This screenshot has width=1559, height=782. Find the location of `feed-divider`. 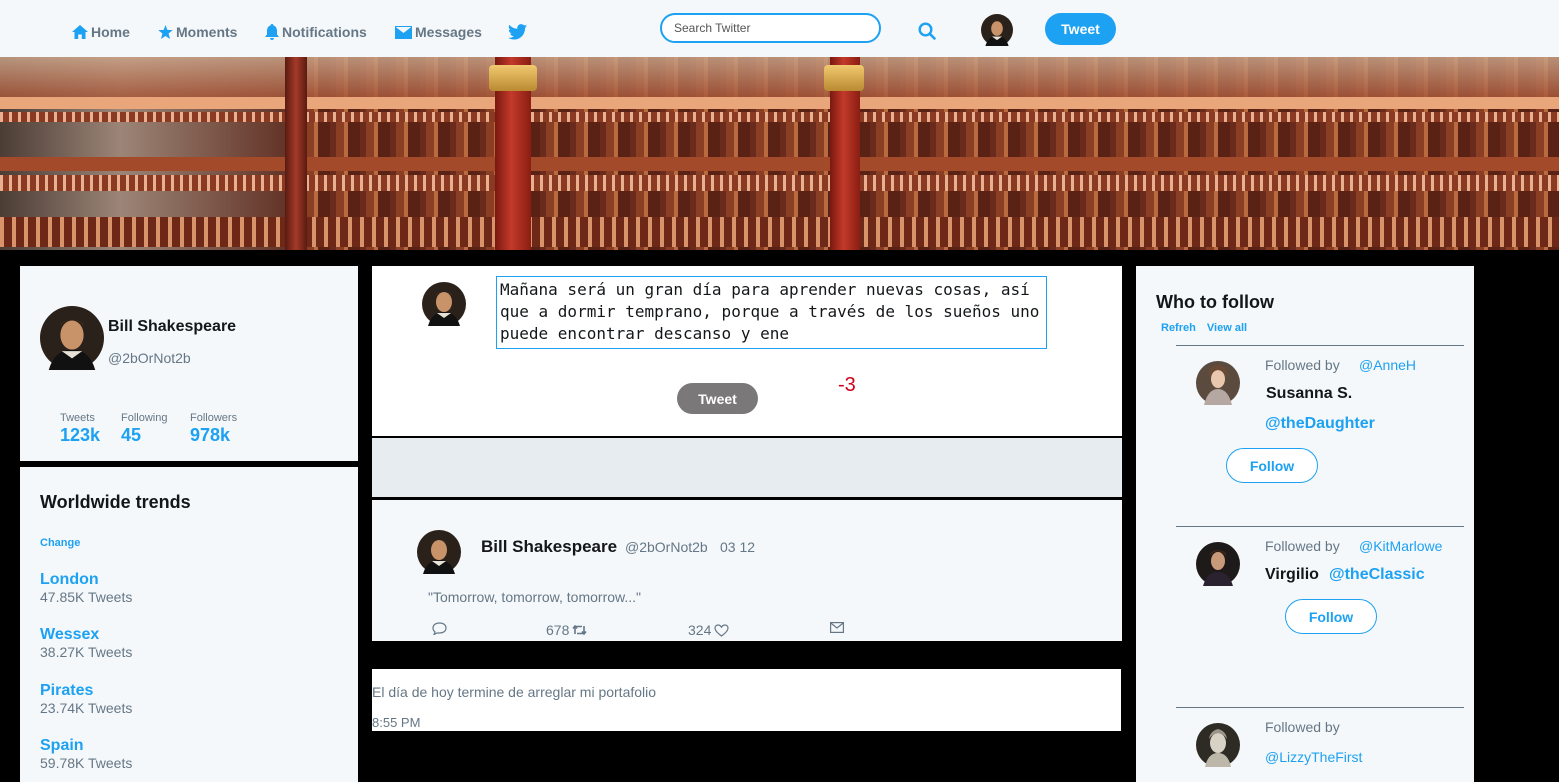

feed-divider is located at coordinates (747, 467).